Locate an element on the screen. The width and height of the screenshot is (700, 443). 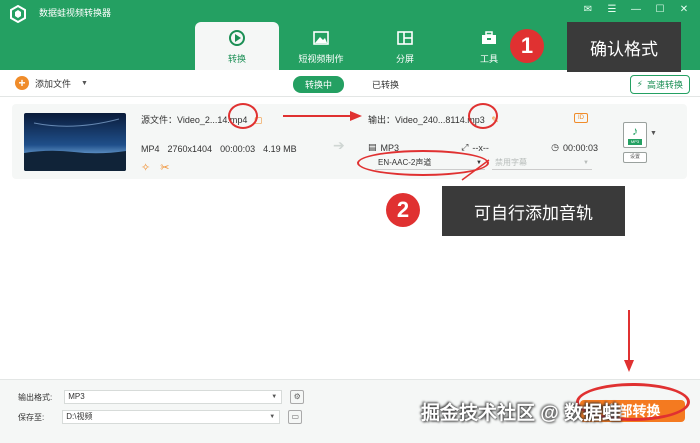
info-icon: ID is located at coordinates (581, 118).